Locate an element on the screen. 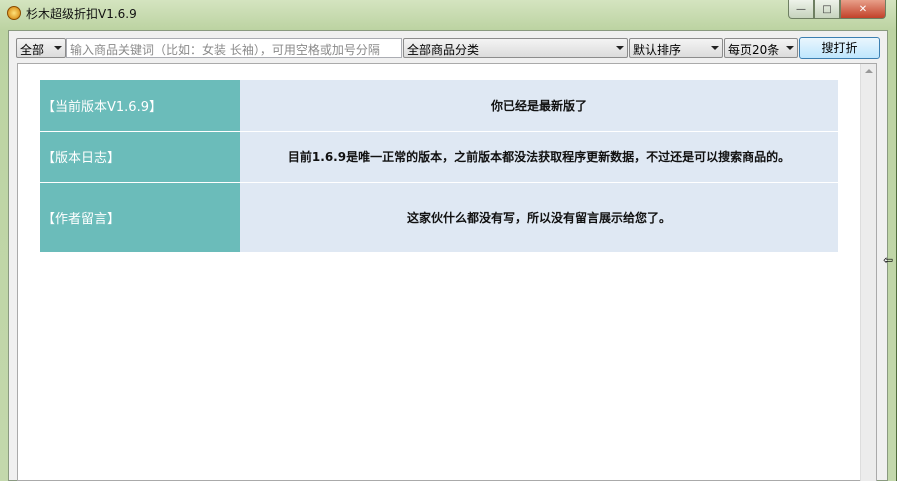 The image size is (897, 481). table-row: 【作者留言】 这家伙什么都没有写，所以没有留言展示给您了。 is located at coordinates (439, 217).